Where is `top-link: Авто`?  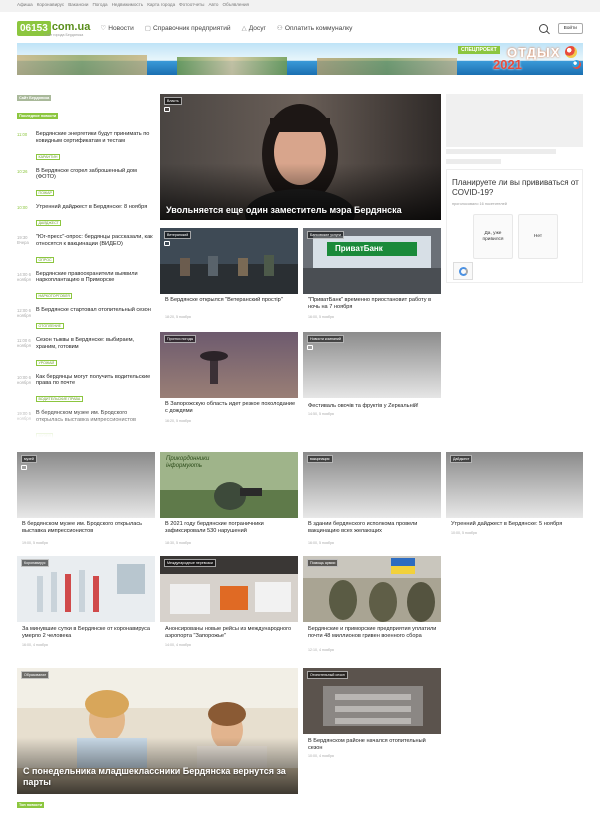 top-link: Авто is located at coordinates (213, 6).